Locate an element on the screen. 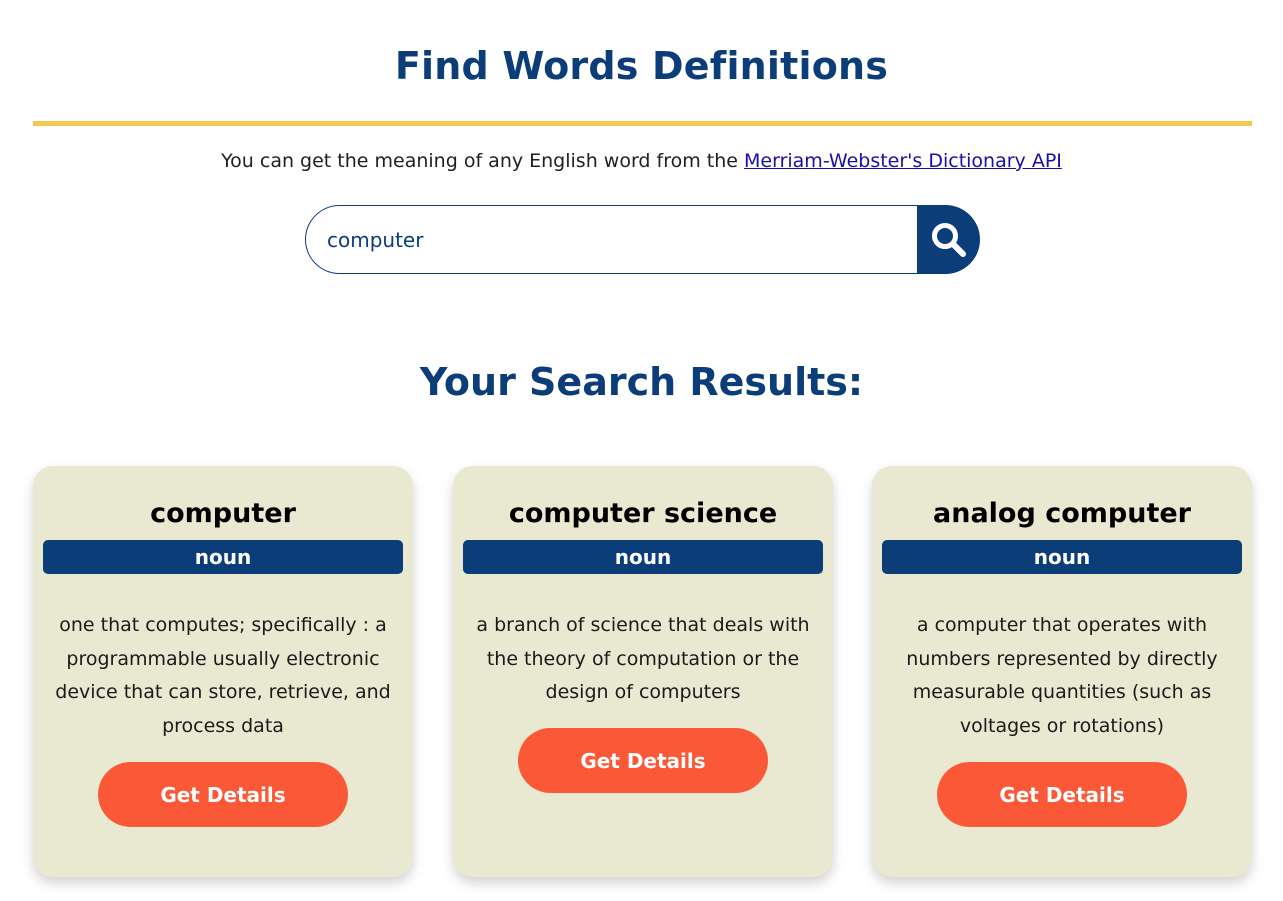 The height and width of the screenshot is (901, 1283). results-heading: Your Search Results: is located at coordinates (641, 382).